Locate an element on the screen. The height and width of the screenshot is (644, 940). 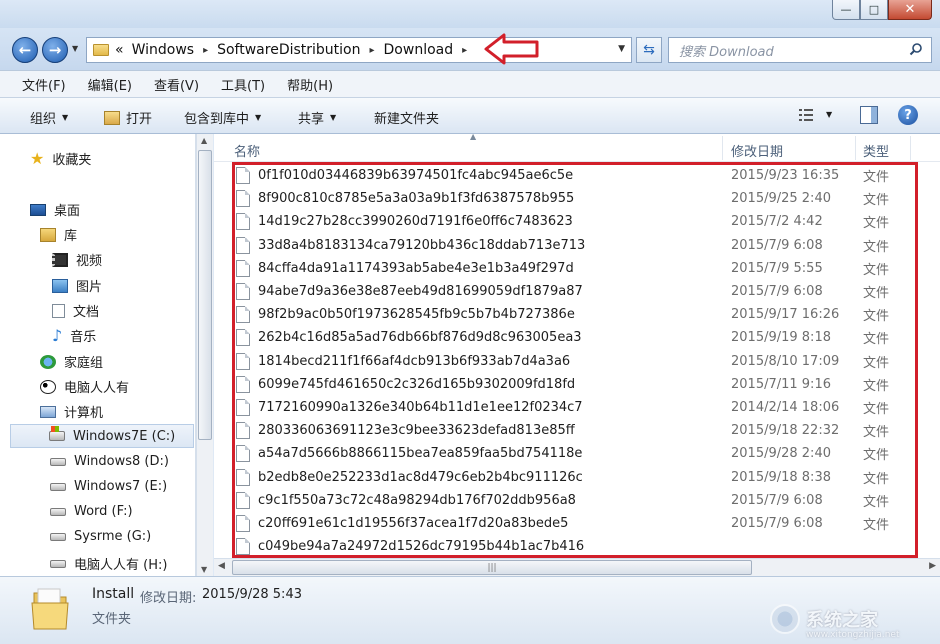
selected-item-name: Install is located at coordinates (113, 594).